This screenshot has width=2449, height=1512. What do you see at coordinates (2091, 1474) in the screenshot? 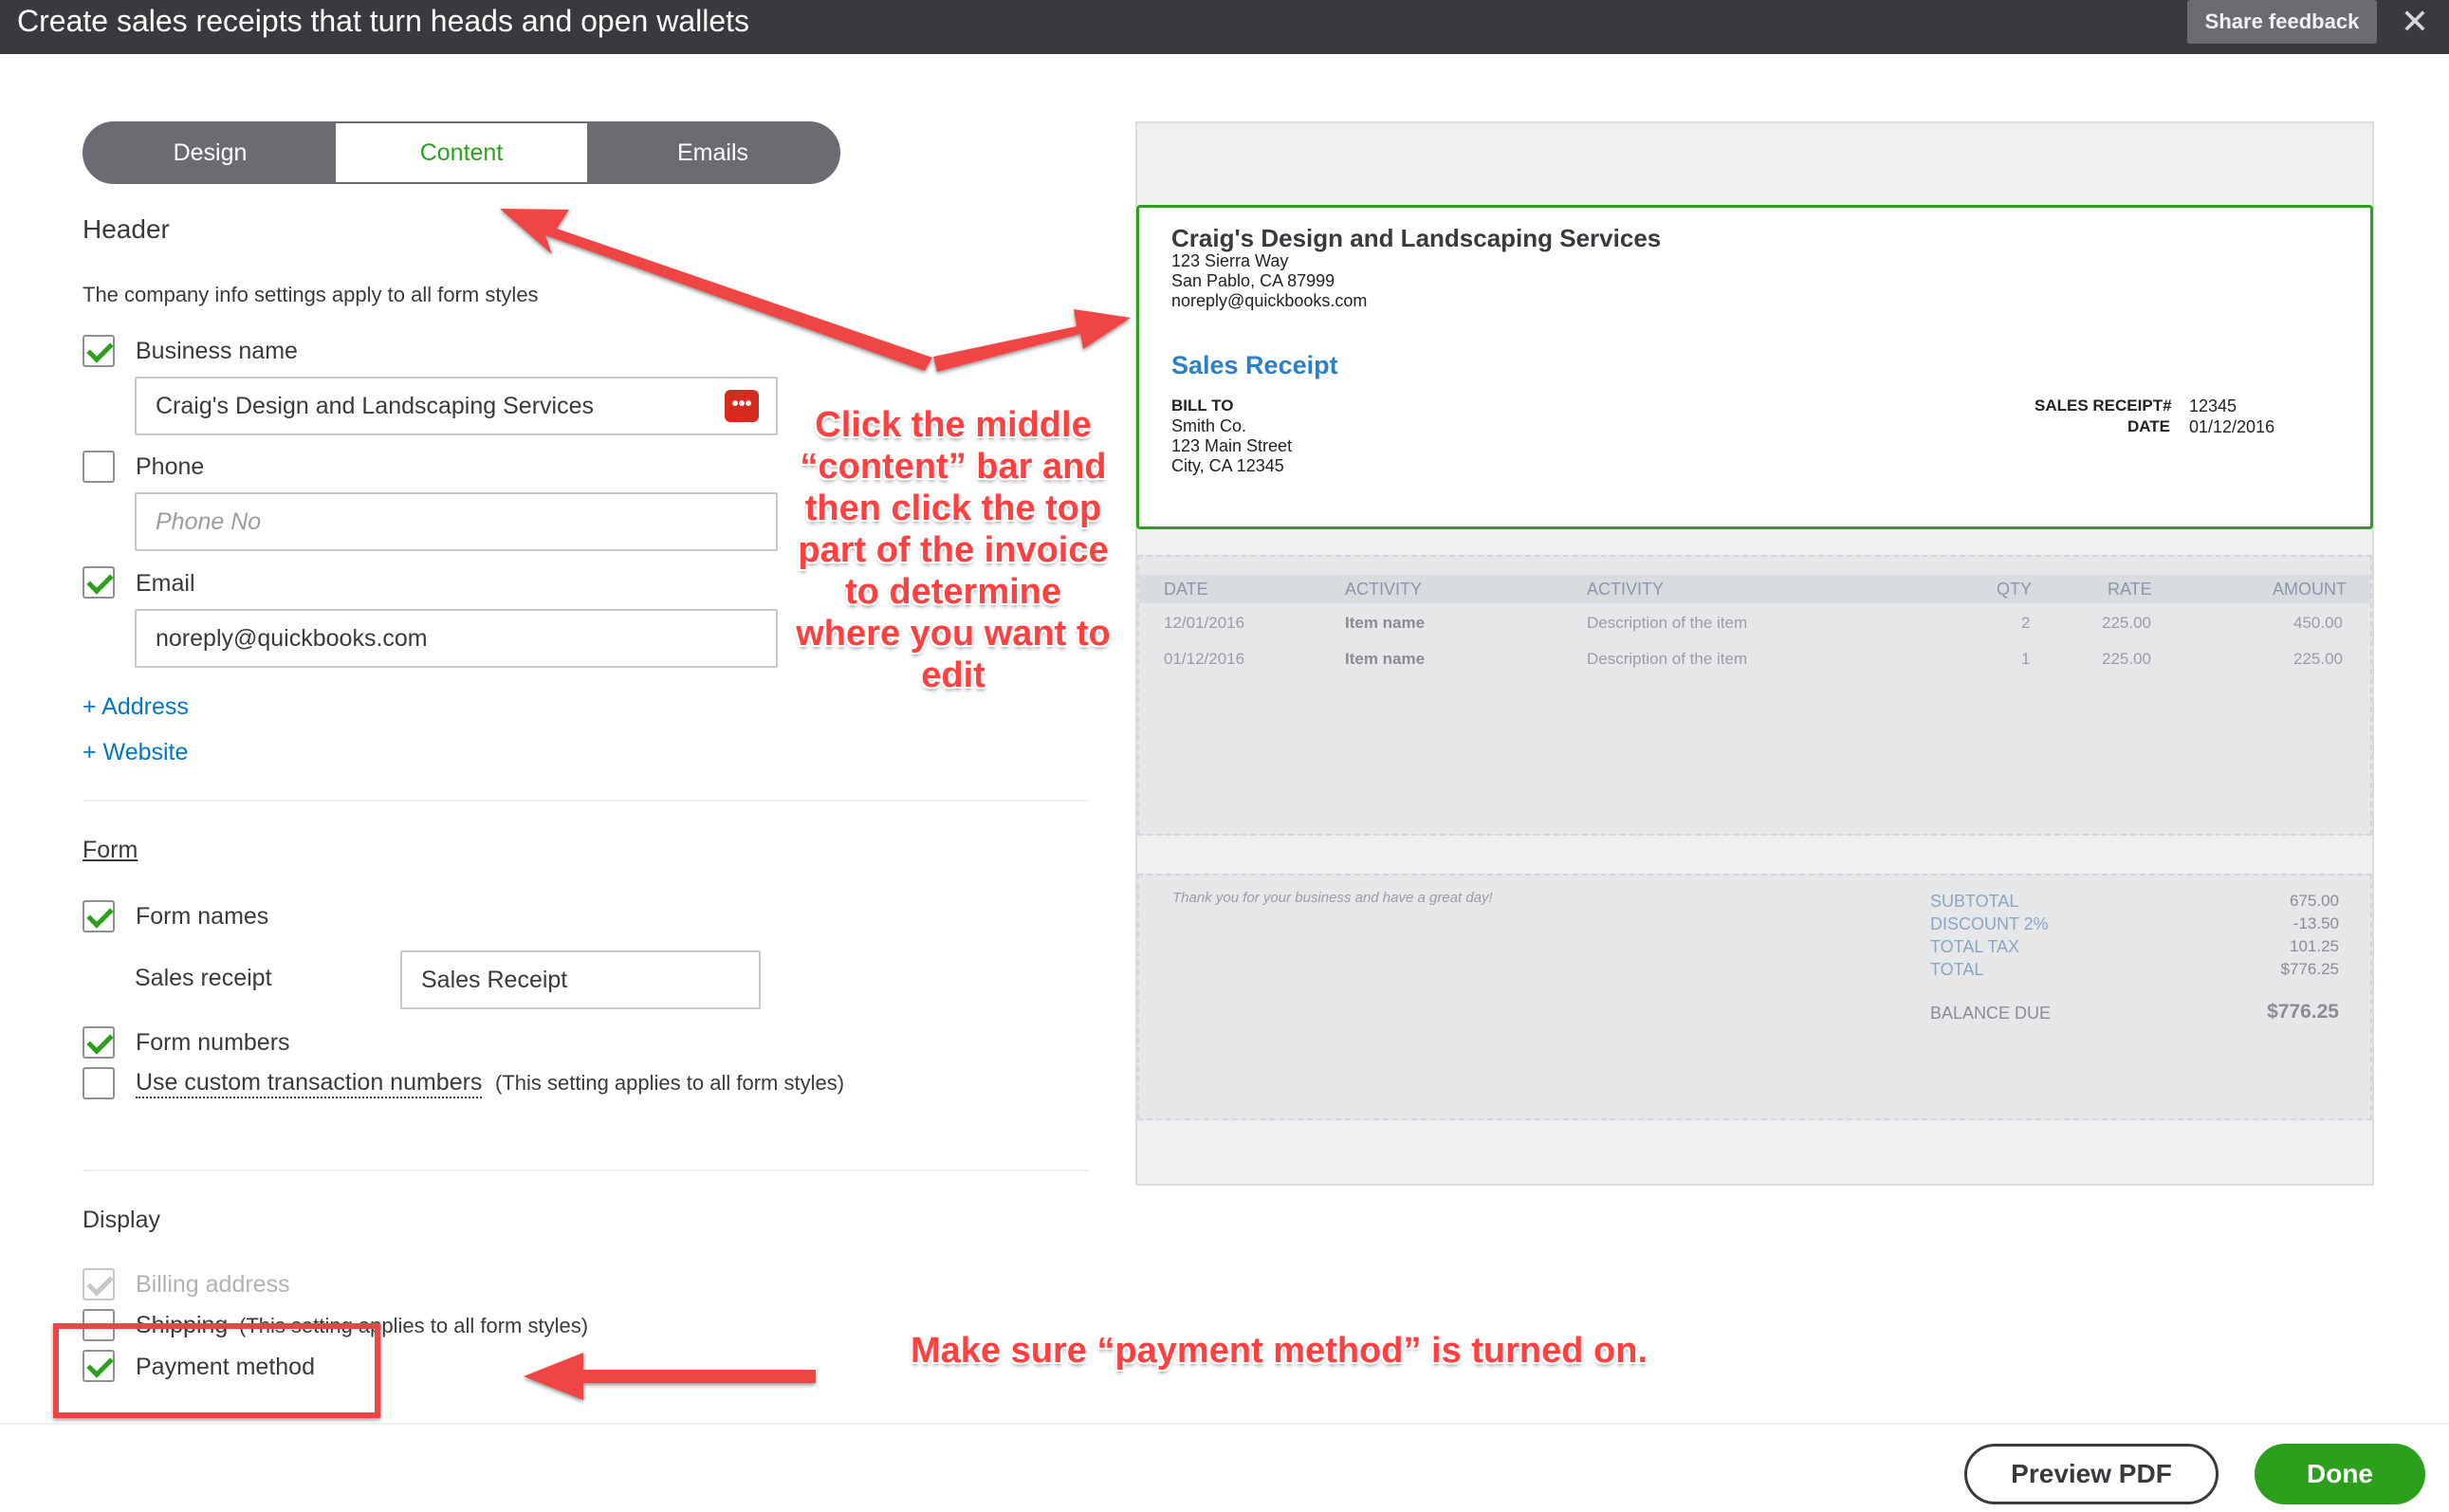
I see `preview-pdf-button: Preview PDF` at bounding box center [2091, 1474].